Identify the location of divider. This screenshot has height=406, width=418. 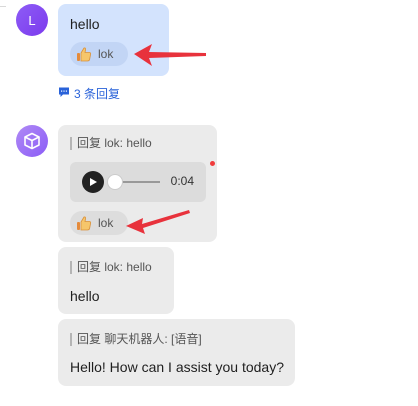
(3, 3).